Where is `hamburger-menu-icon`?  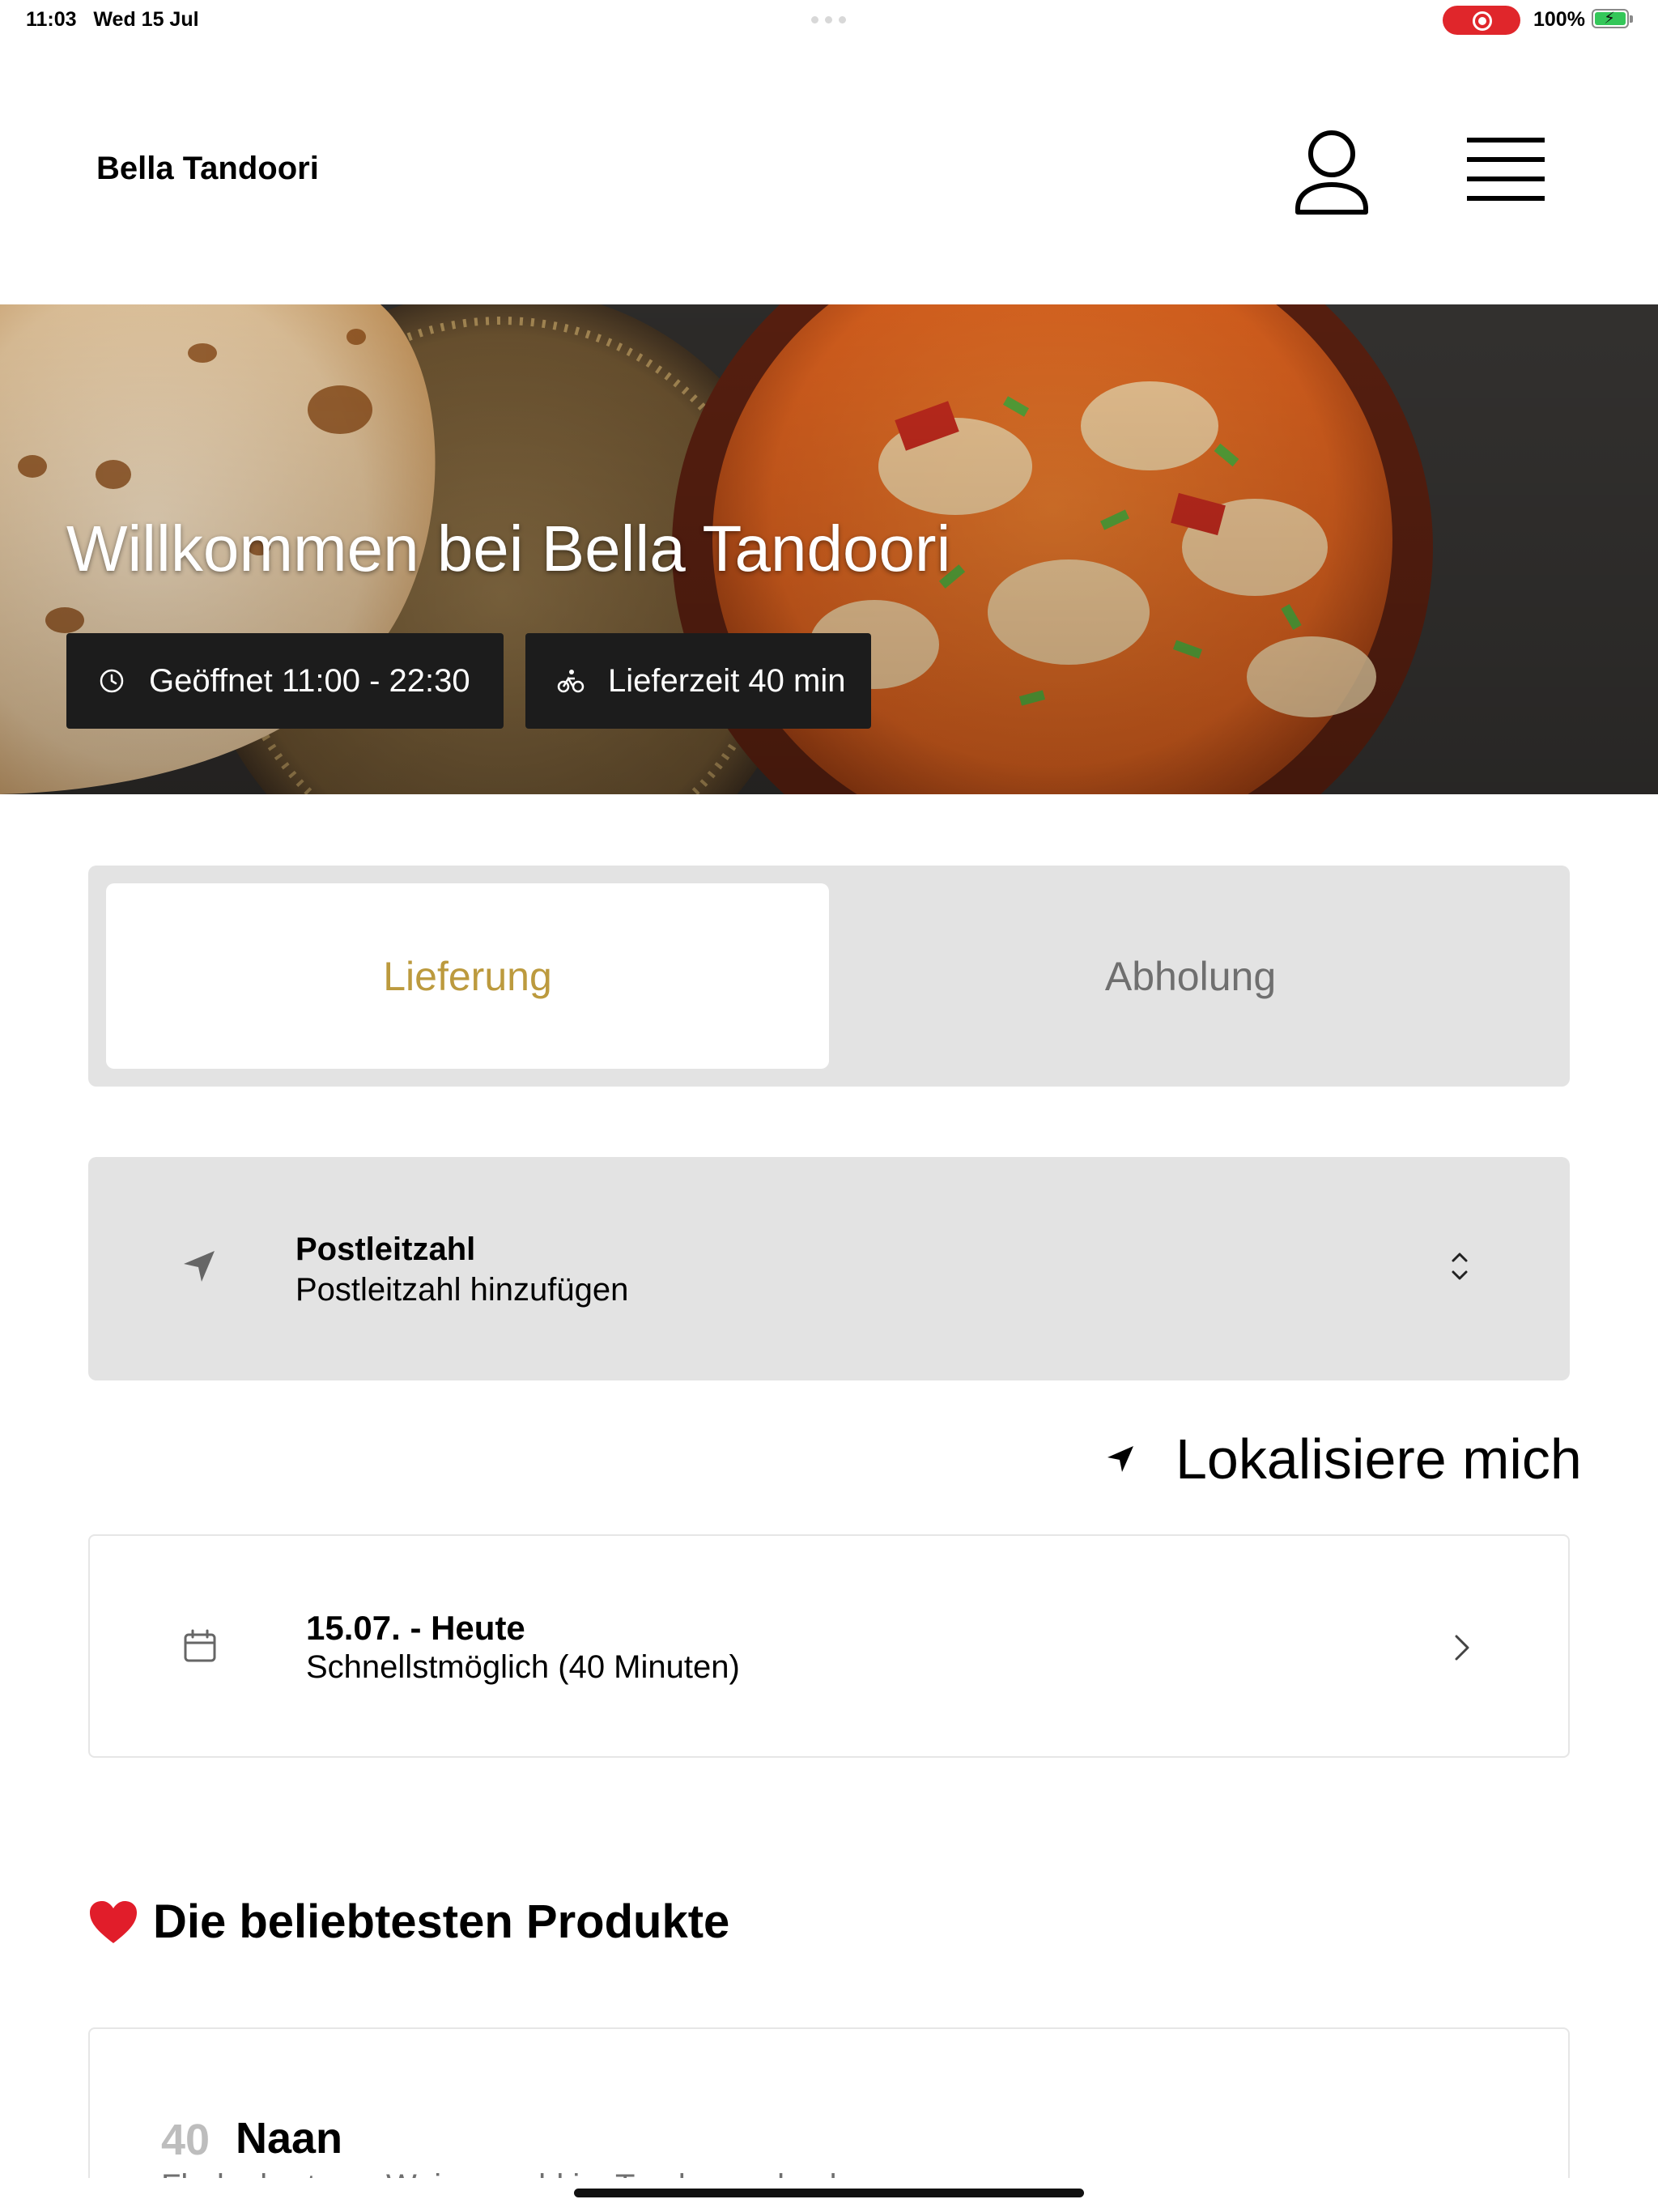 hamburger-menu-icon is located at coordinates (1506, 169).